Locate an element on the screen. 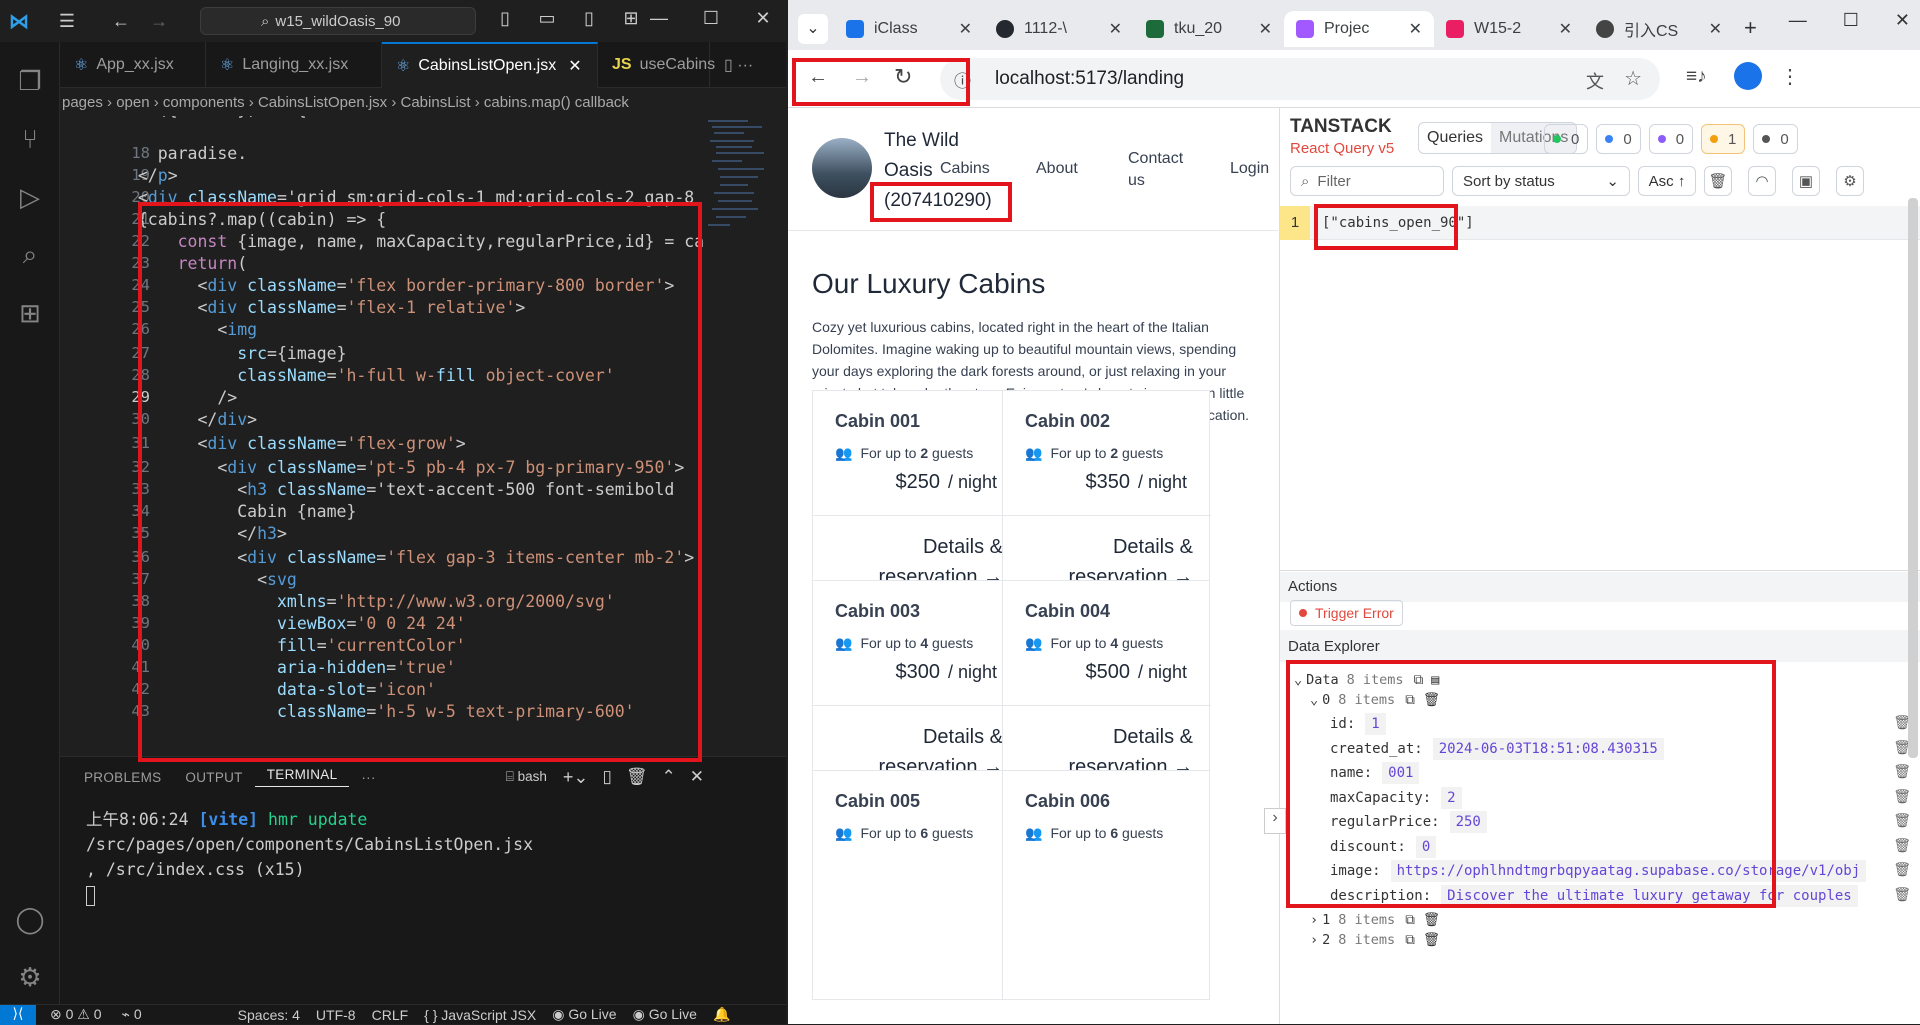 Image resolution: width=1920 pixels, height=1025 pixels. browser-tab: 1112-\ ✕ is located at coordinates (1059, 29).